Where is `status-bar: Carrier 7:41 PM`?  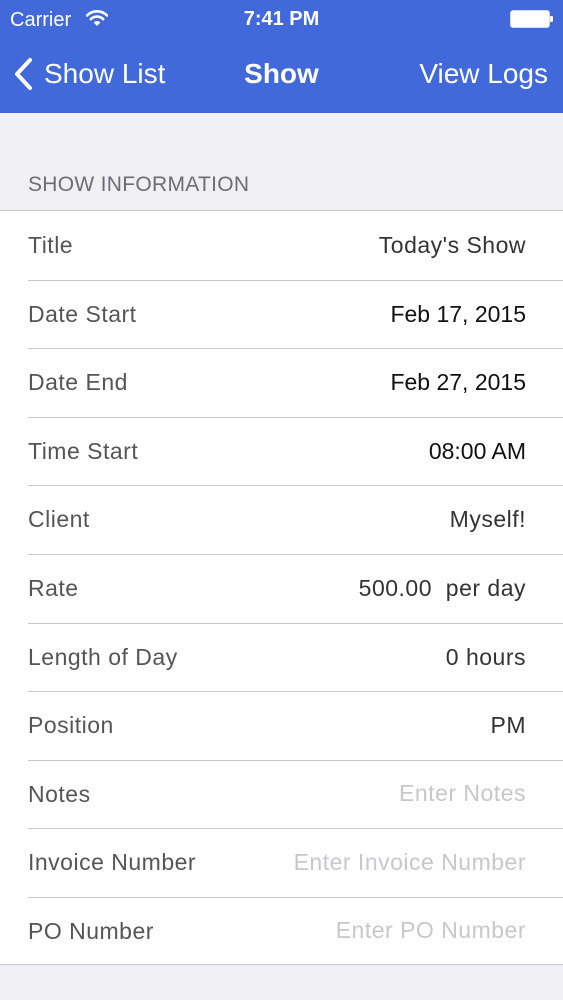
status-bar: Carrier 7:41 PM is located at coordinates (281, 19).